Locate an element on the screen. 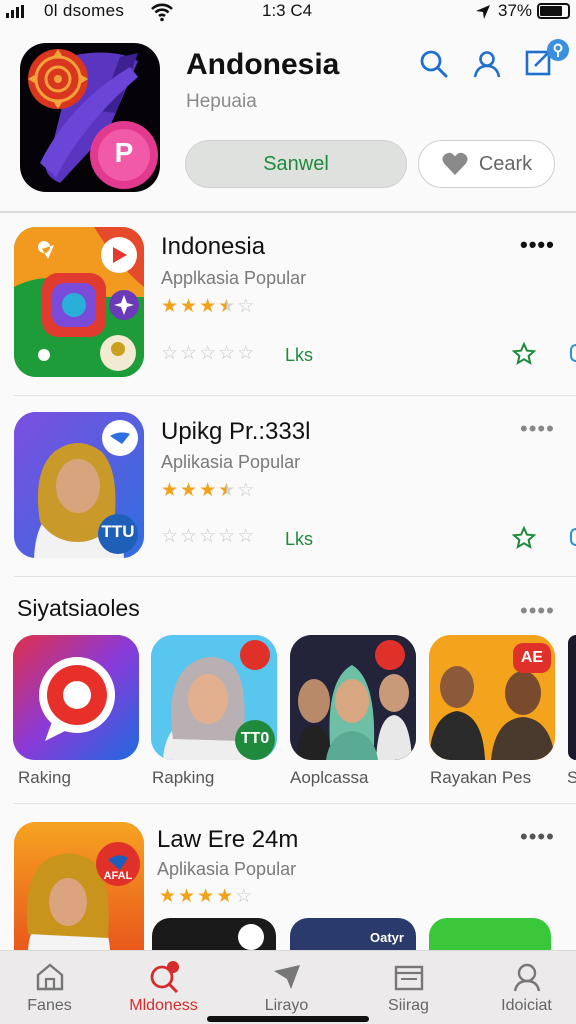 The height and width of the screenshot is (1024, 576). tab-label: Lirayo is located at coordinates (286, 1005).